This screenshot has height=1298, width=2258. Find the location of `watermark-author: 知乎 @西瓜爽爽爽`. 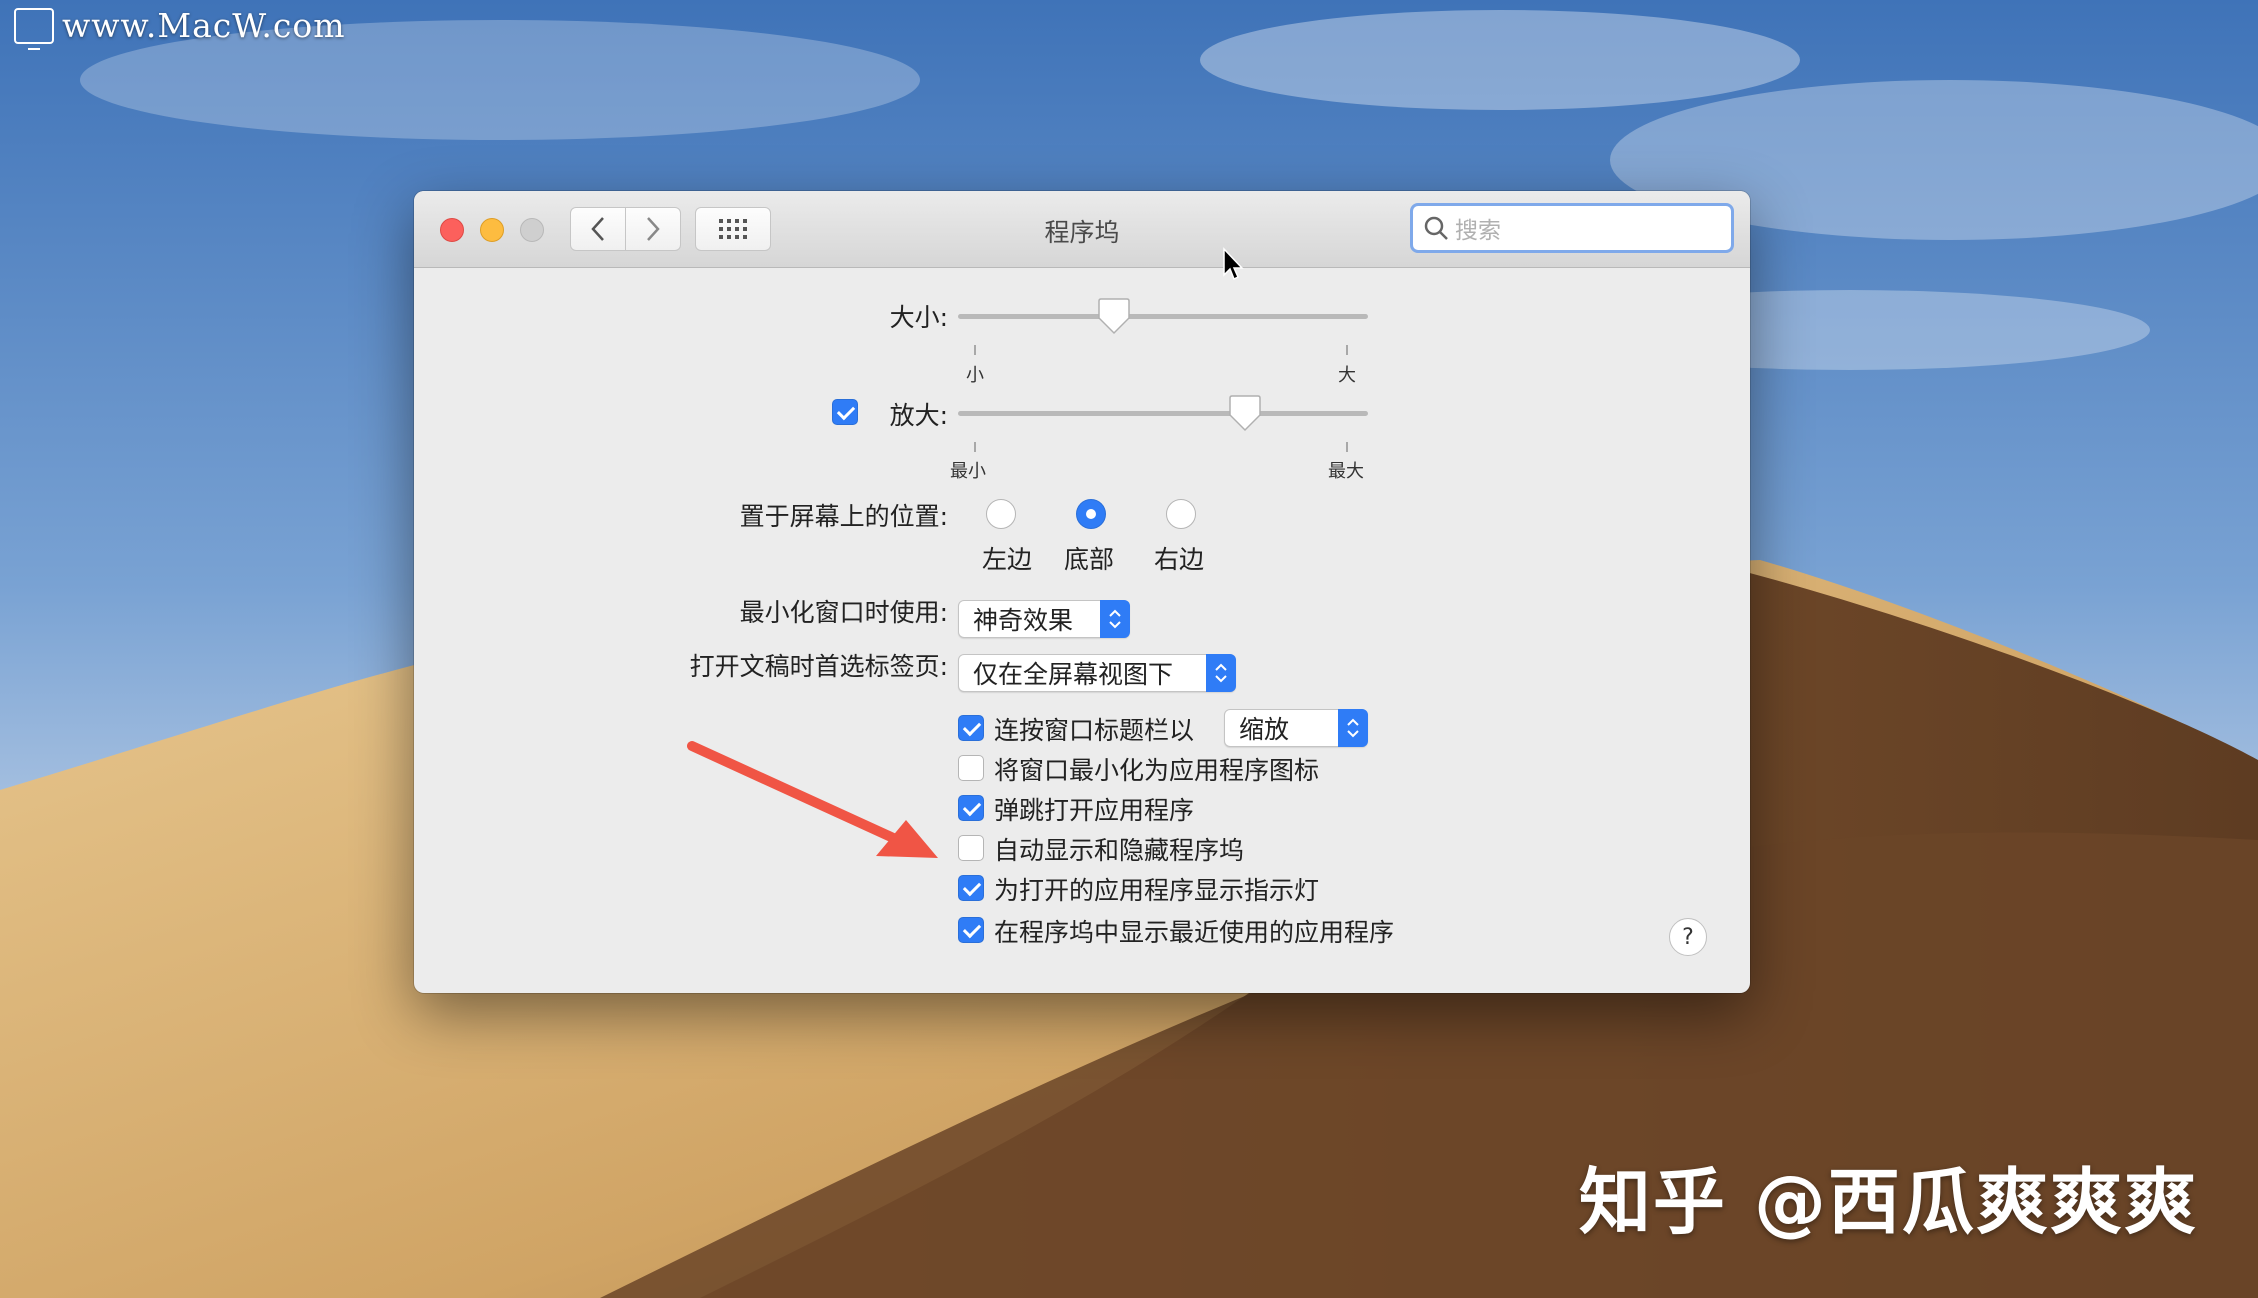

watermark-author: 知乎 @西瓜爽爽爽 is located at coordinates (1888, 1202).